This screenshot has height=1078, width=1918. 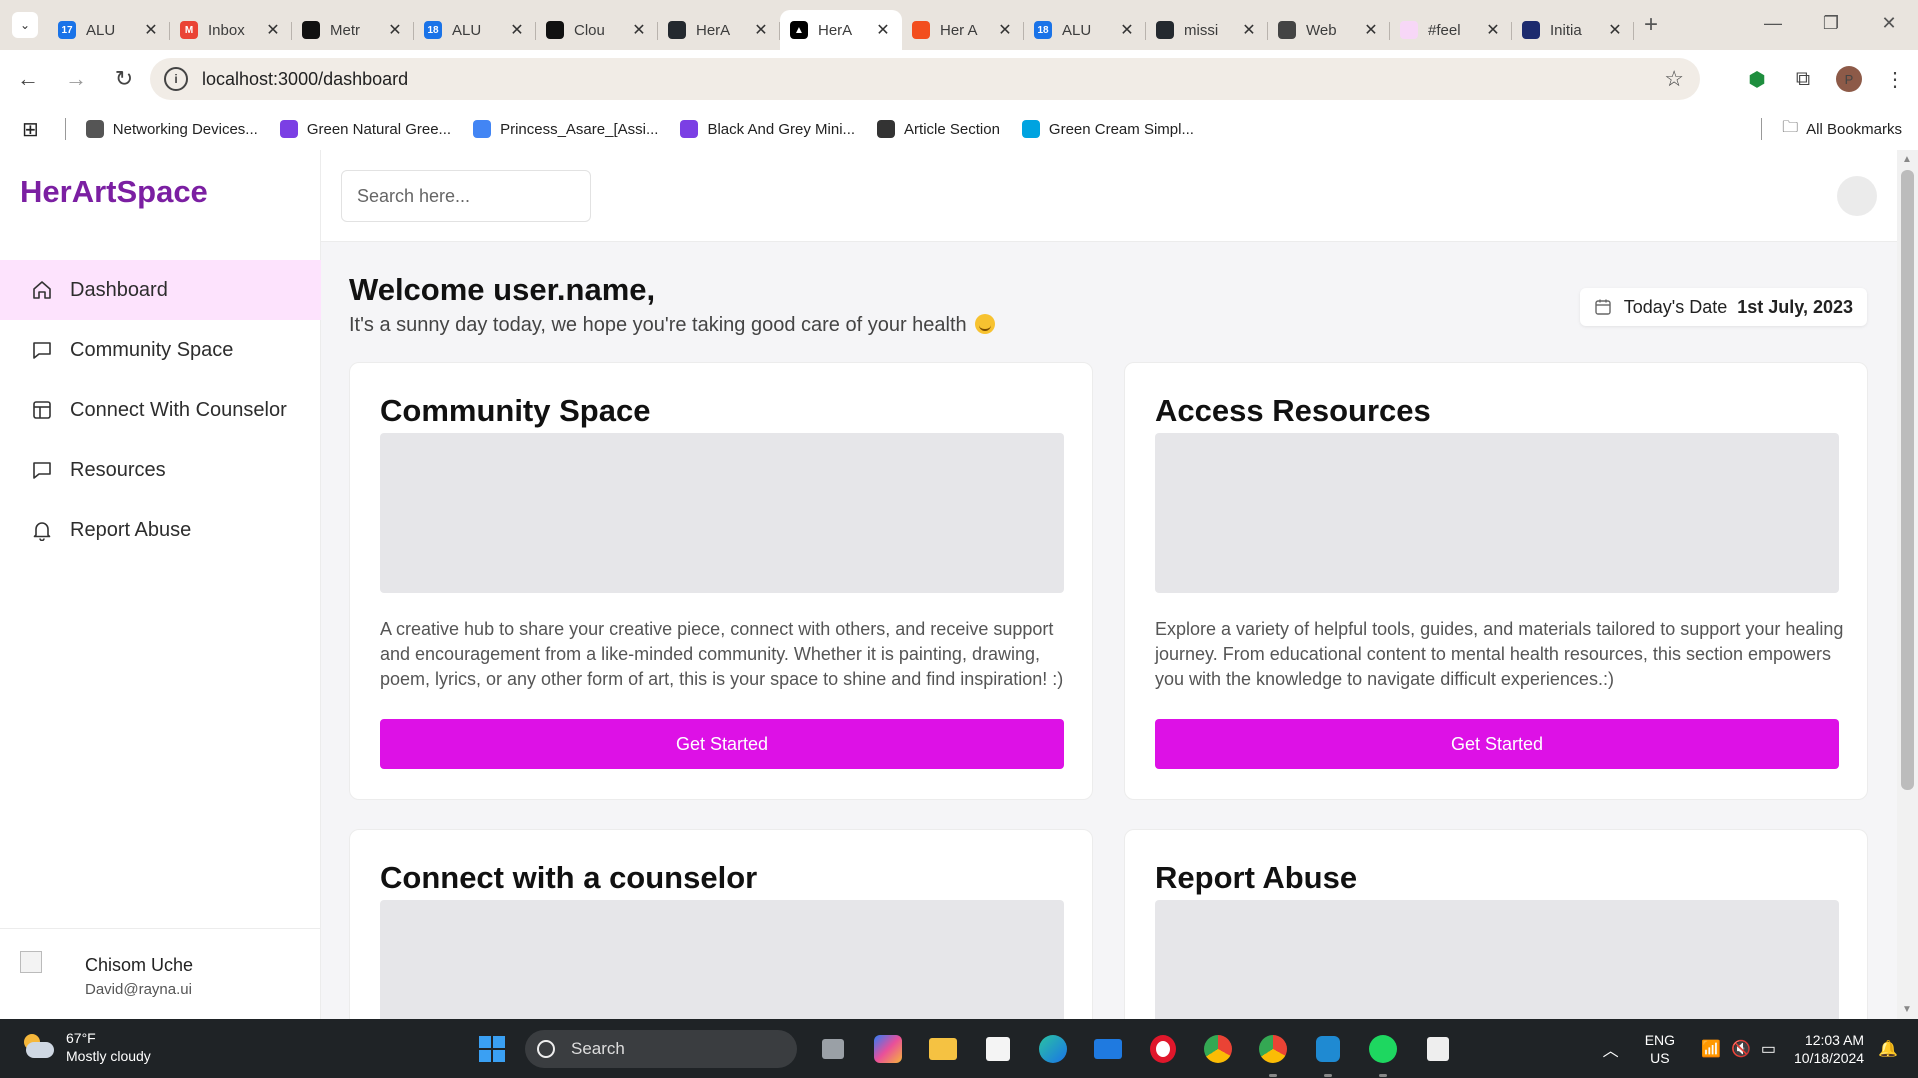 What do you see at coordinates (1053, 1049) in the screenshot?
I see `edge-icon` at bounding box center [1053, 1049].